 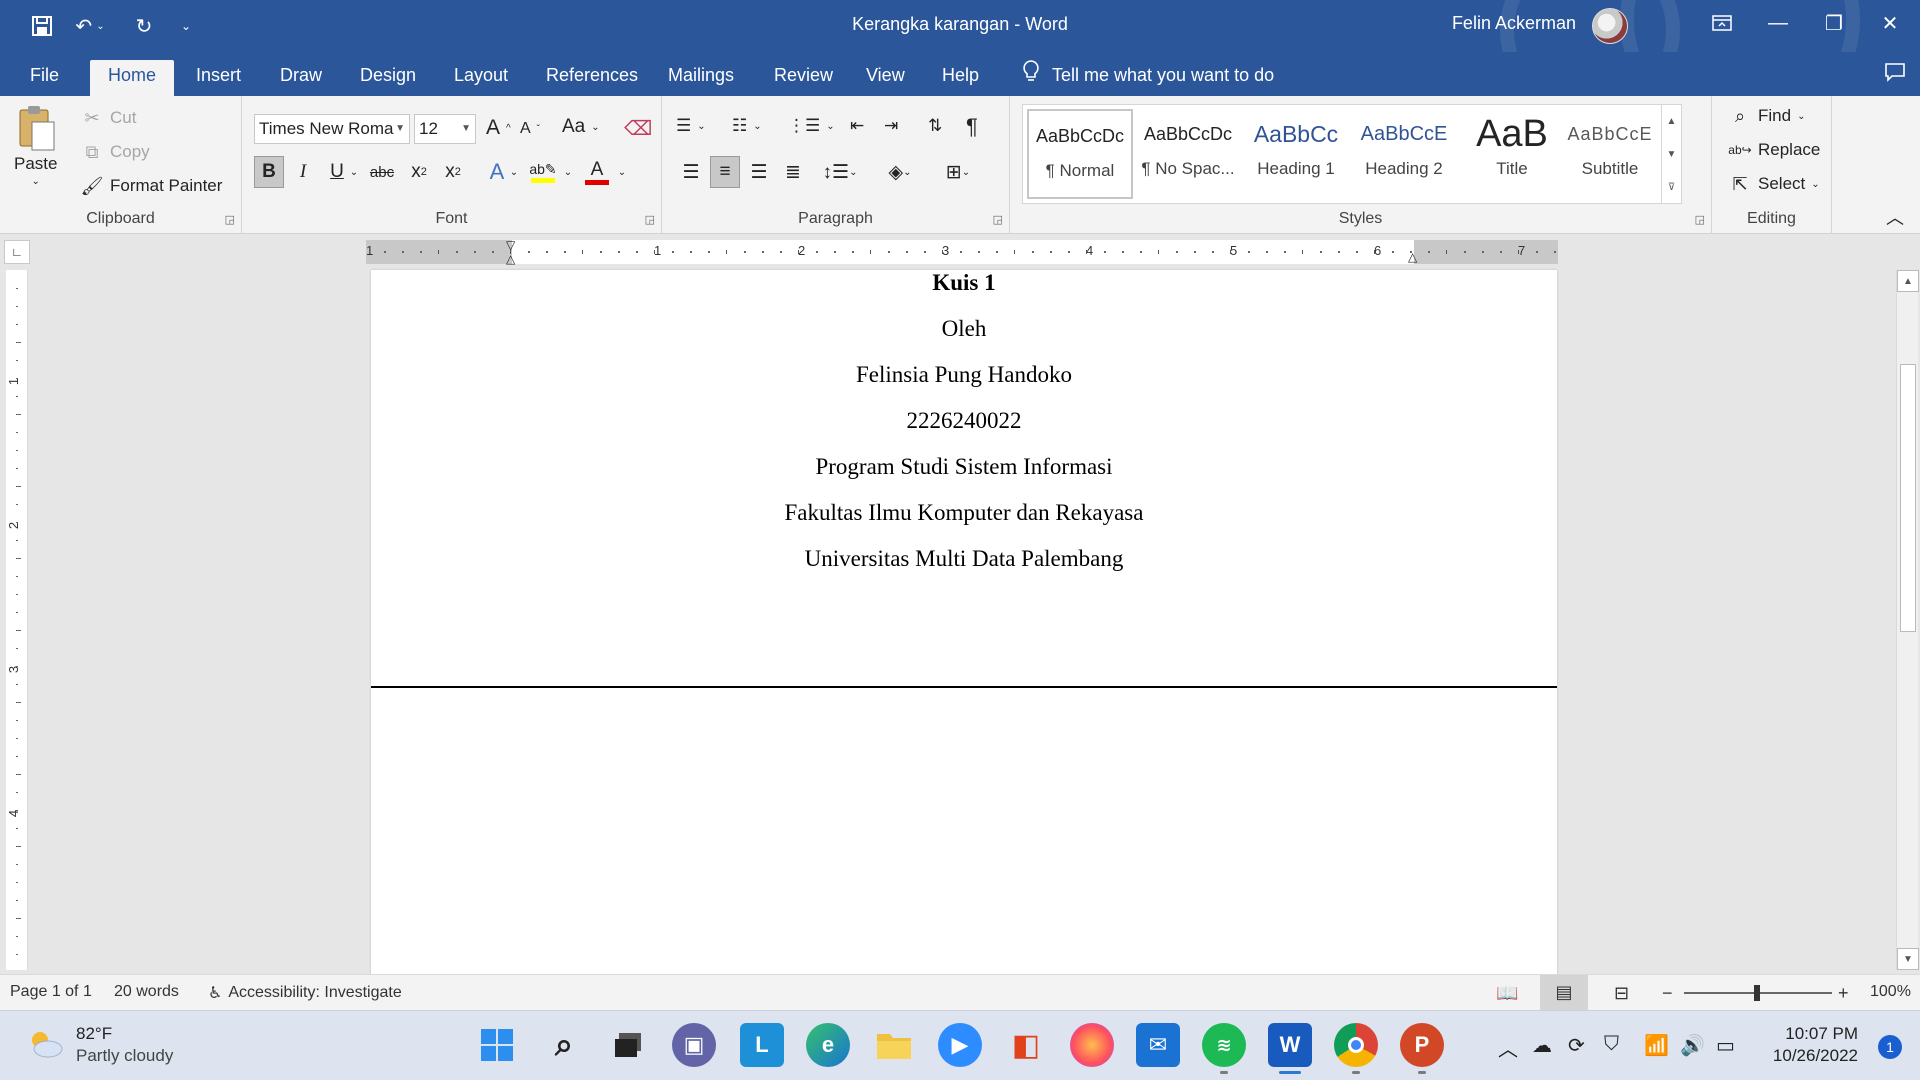 I want to click on avatar, so click(x=1610, y=26).